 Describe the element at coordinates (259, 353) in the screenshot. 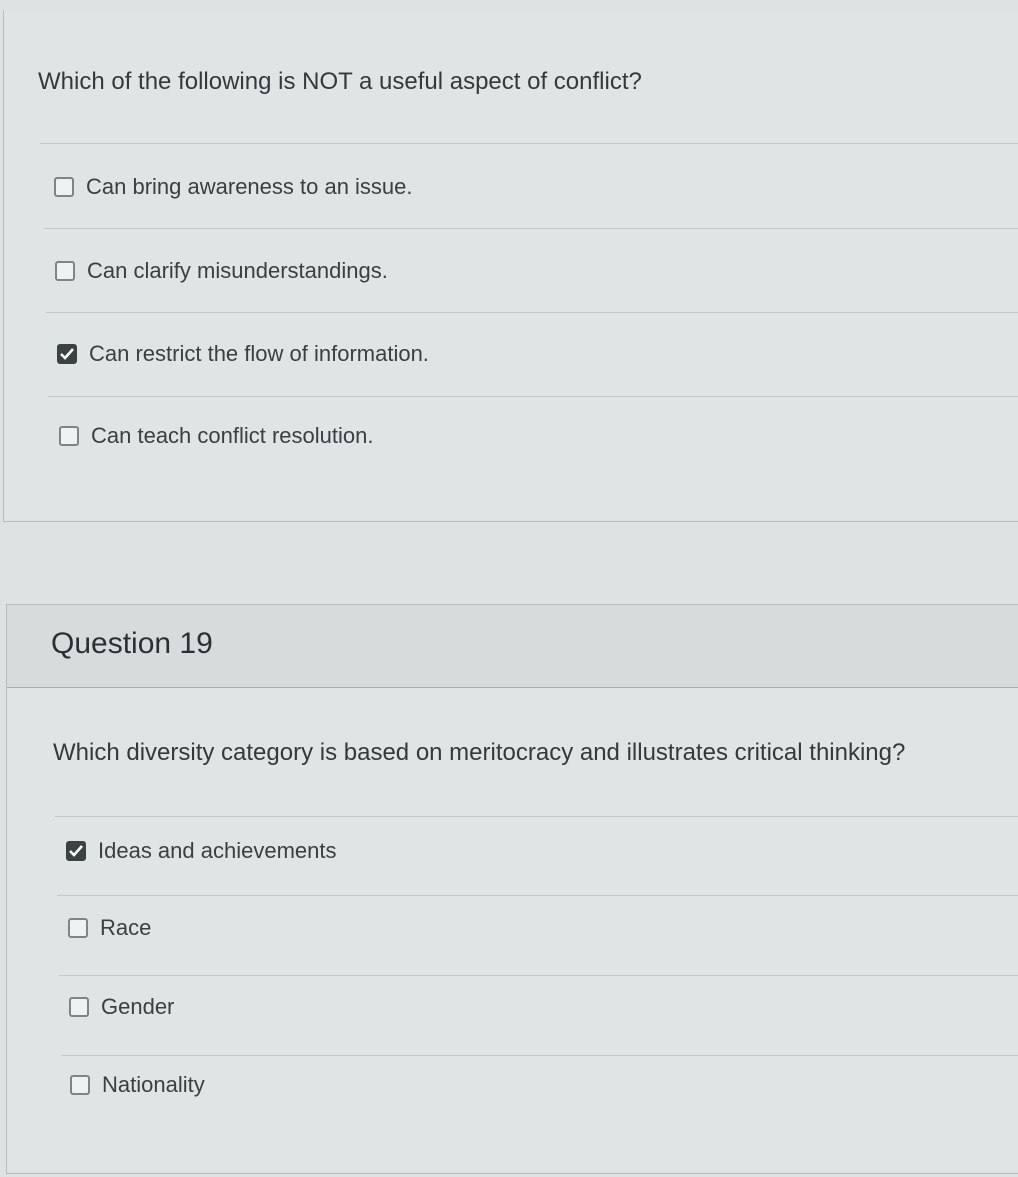

I see `answer-label: Can restrict the flow of information.` at that location.